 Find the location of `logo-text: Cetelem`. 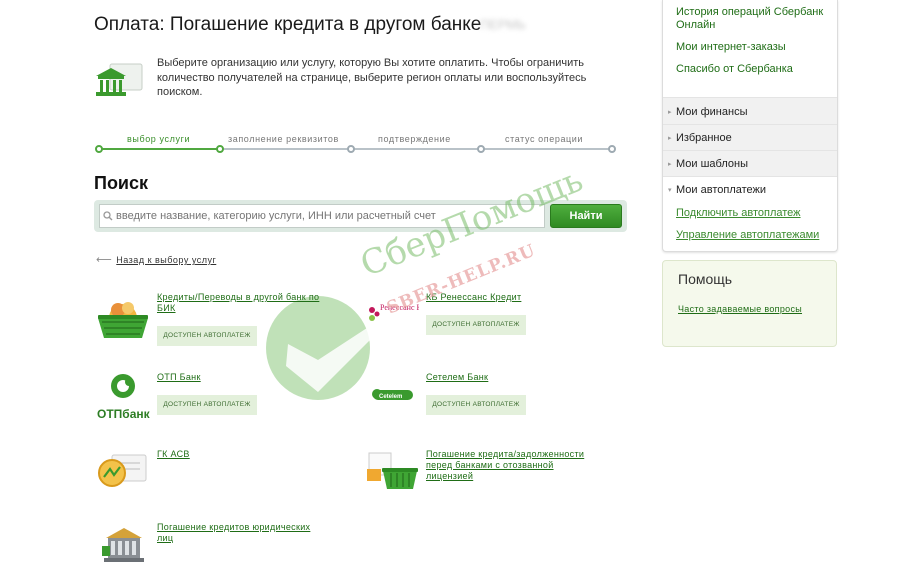

logo-text: Cetelem is located at coordinates (390, 397).